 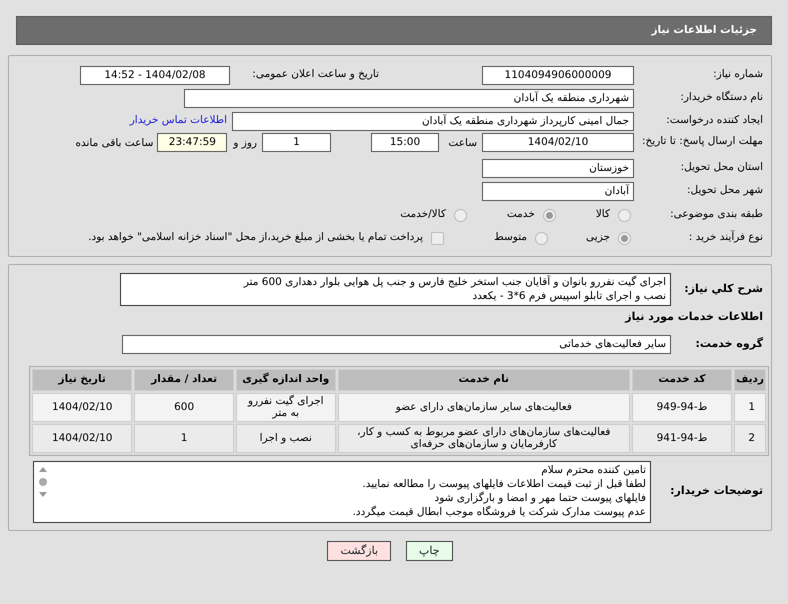 What do you see at coordinates (423, 214) in the screenshot?
I see `option-label: کالا/خدمت` at bounding box center [423, 214].